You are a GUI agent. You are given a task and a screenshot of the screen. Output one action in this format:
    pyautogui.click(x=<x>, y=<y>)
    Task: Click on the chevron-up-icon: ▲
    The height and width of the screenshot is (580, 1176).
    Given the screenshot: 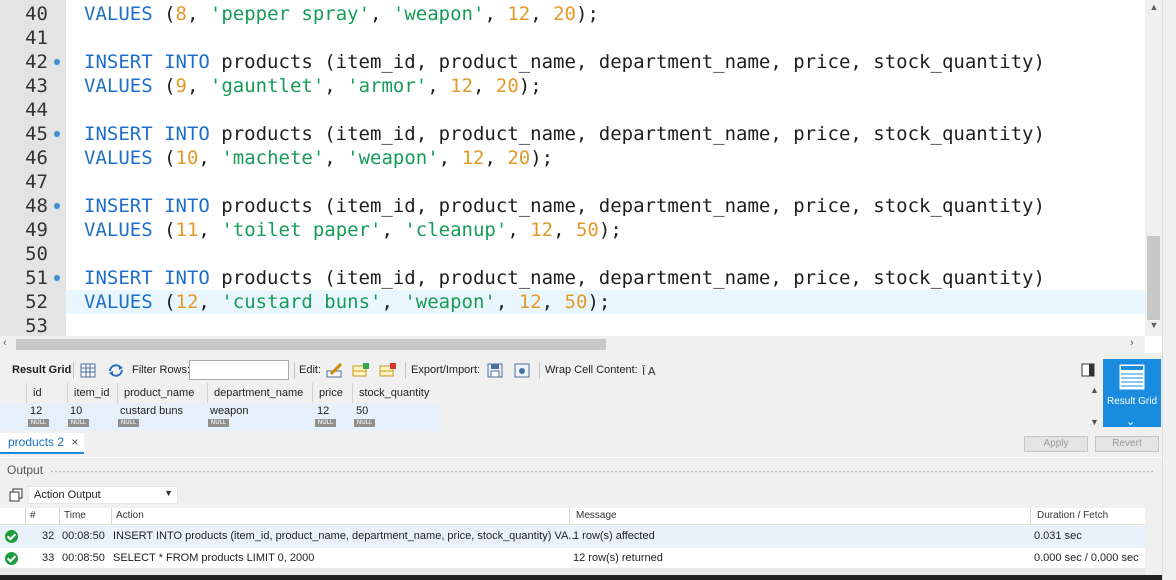 What is the action you would take?
    pyautogui.click(x=1094, y=390)
    